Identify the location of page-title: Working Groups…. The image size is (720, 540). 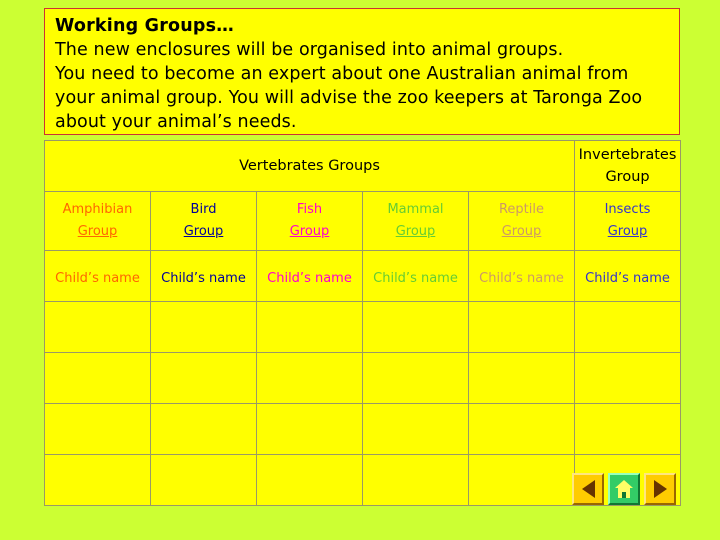
(144, 26).